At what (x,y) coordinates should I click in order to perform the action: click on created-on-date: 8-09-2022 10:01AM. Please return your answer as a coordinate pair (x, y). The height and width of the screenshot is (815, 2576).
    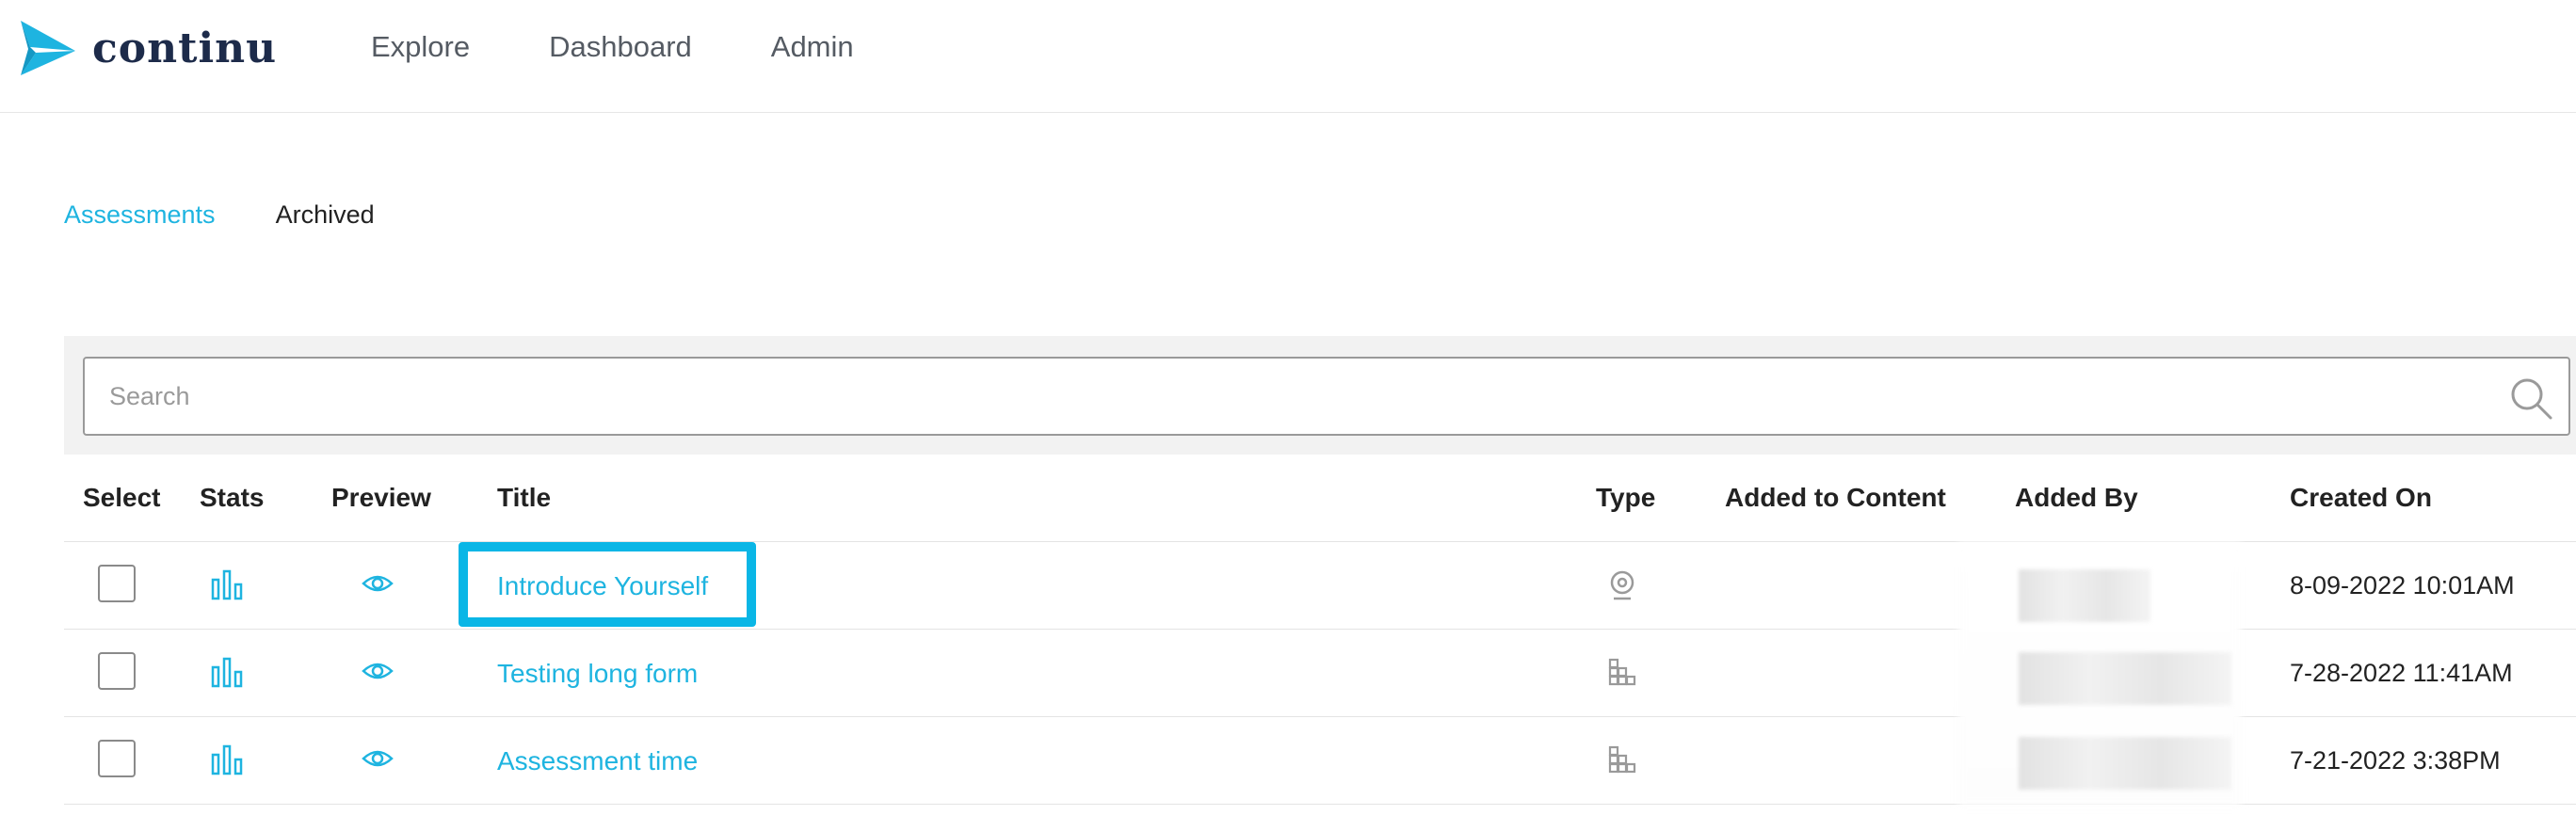
    Looking at the image, I should click on (2402, 585).